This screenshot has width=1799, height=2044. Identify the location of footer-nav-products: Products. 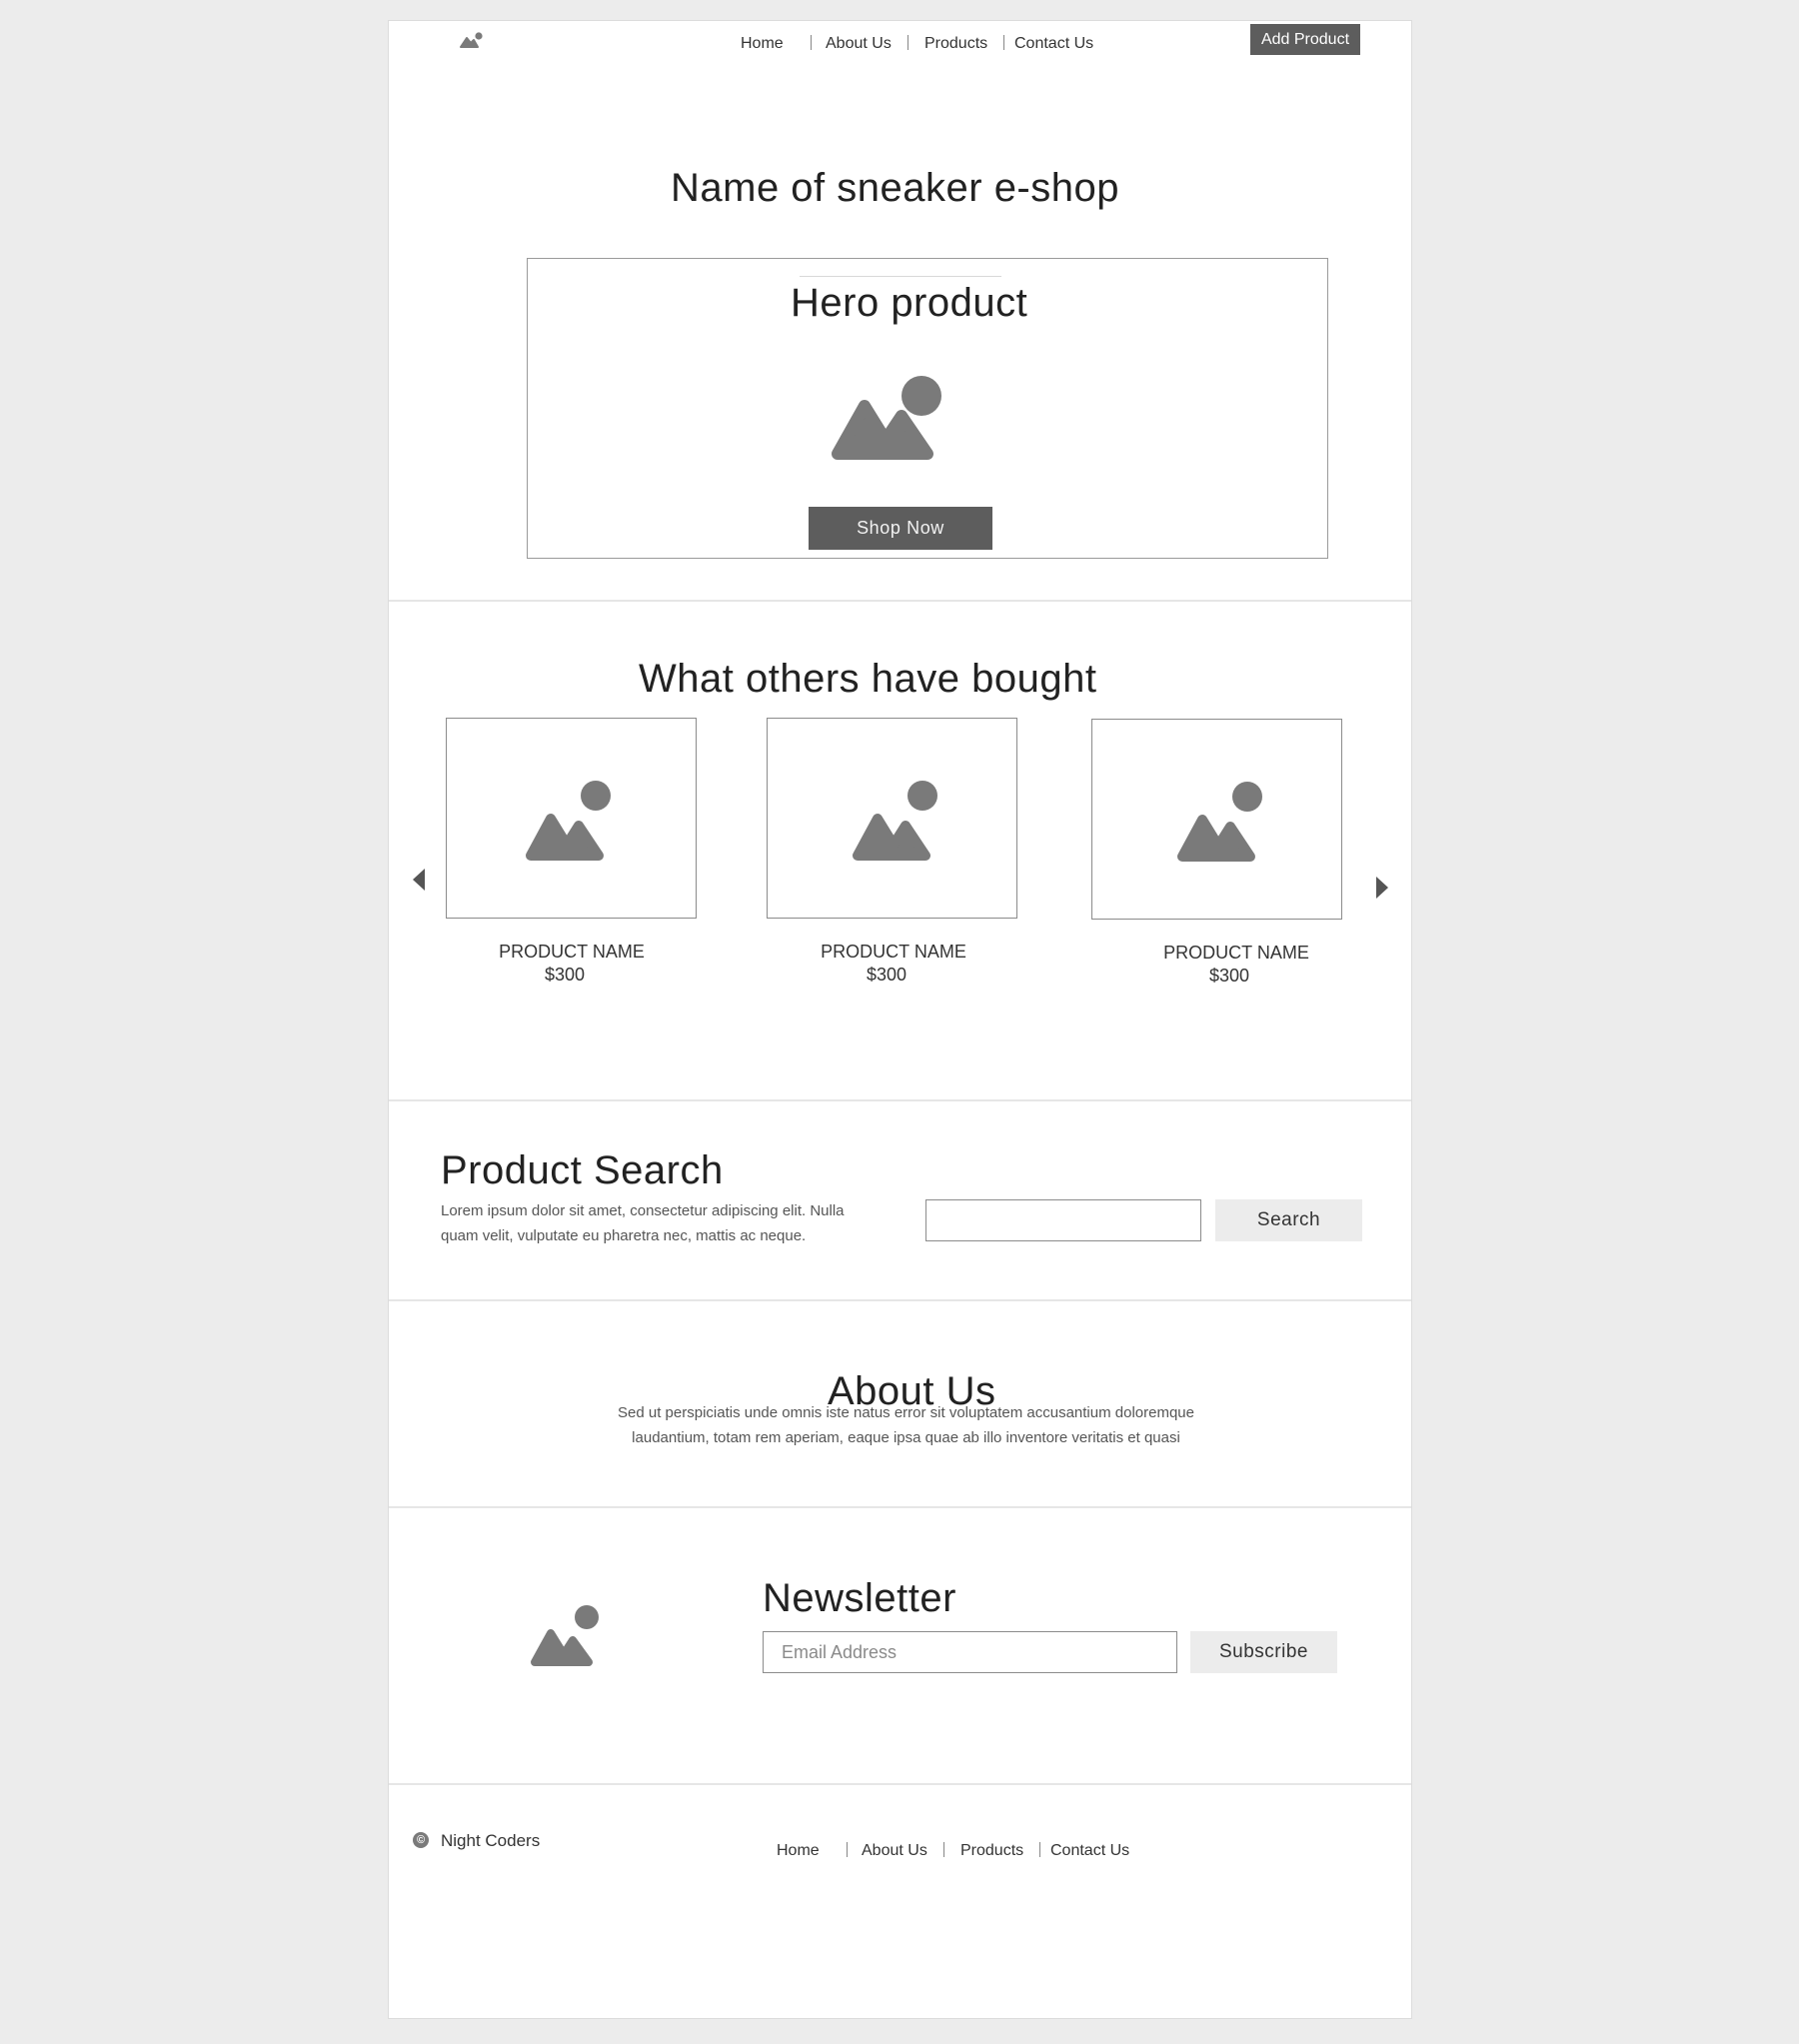
(991, 1851).